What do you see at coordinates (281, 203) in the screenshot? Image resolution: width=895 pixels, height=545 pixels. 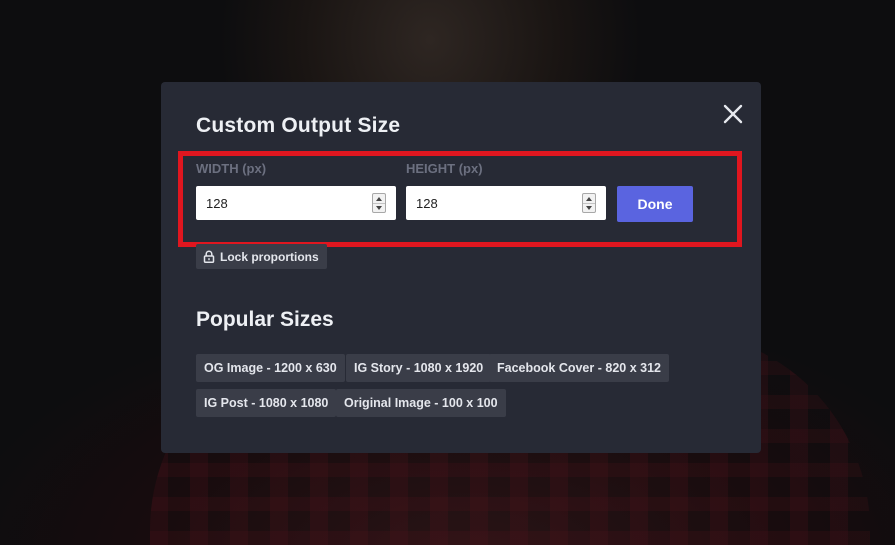 I see `width-input` at bounding box center [281, 203].